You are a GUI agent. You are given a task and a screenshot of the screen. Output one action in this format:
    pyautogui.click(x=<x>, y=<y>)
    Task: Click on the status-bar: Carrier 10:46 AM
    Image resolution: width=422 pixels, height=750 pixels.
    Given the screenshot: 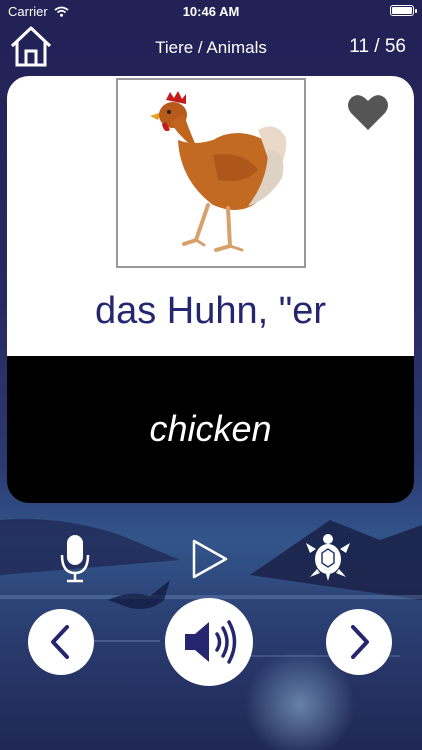 What is the action you would take?
    pyautogui.click(x=211, y=11)
    